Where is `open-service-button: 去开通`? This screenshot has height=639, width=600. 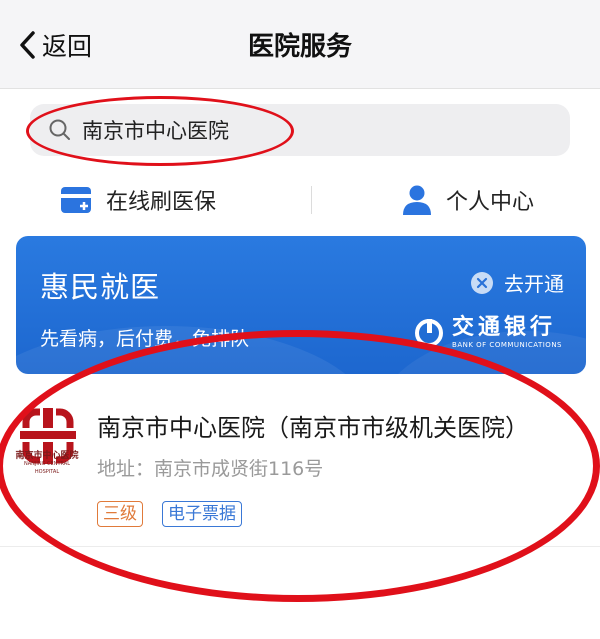
open-service-button: 去开通 is located at coordinates (517, 282).